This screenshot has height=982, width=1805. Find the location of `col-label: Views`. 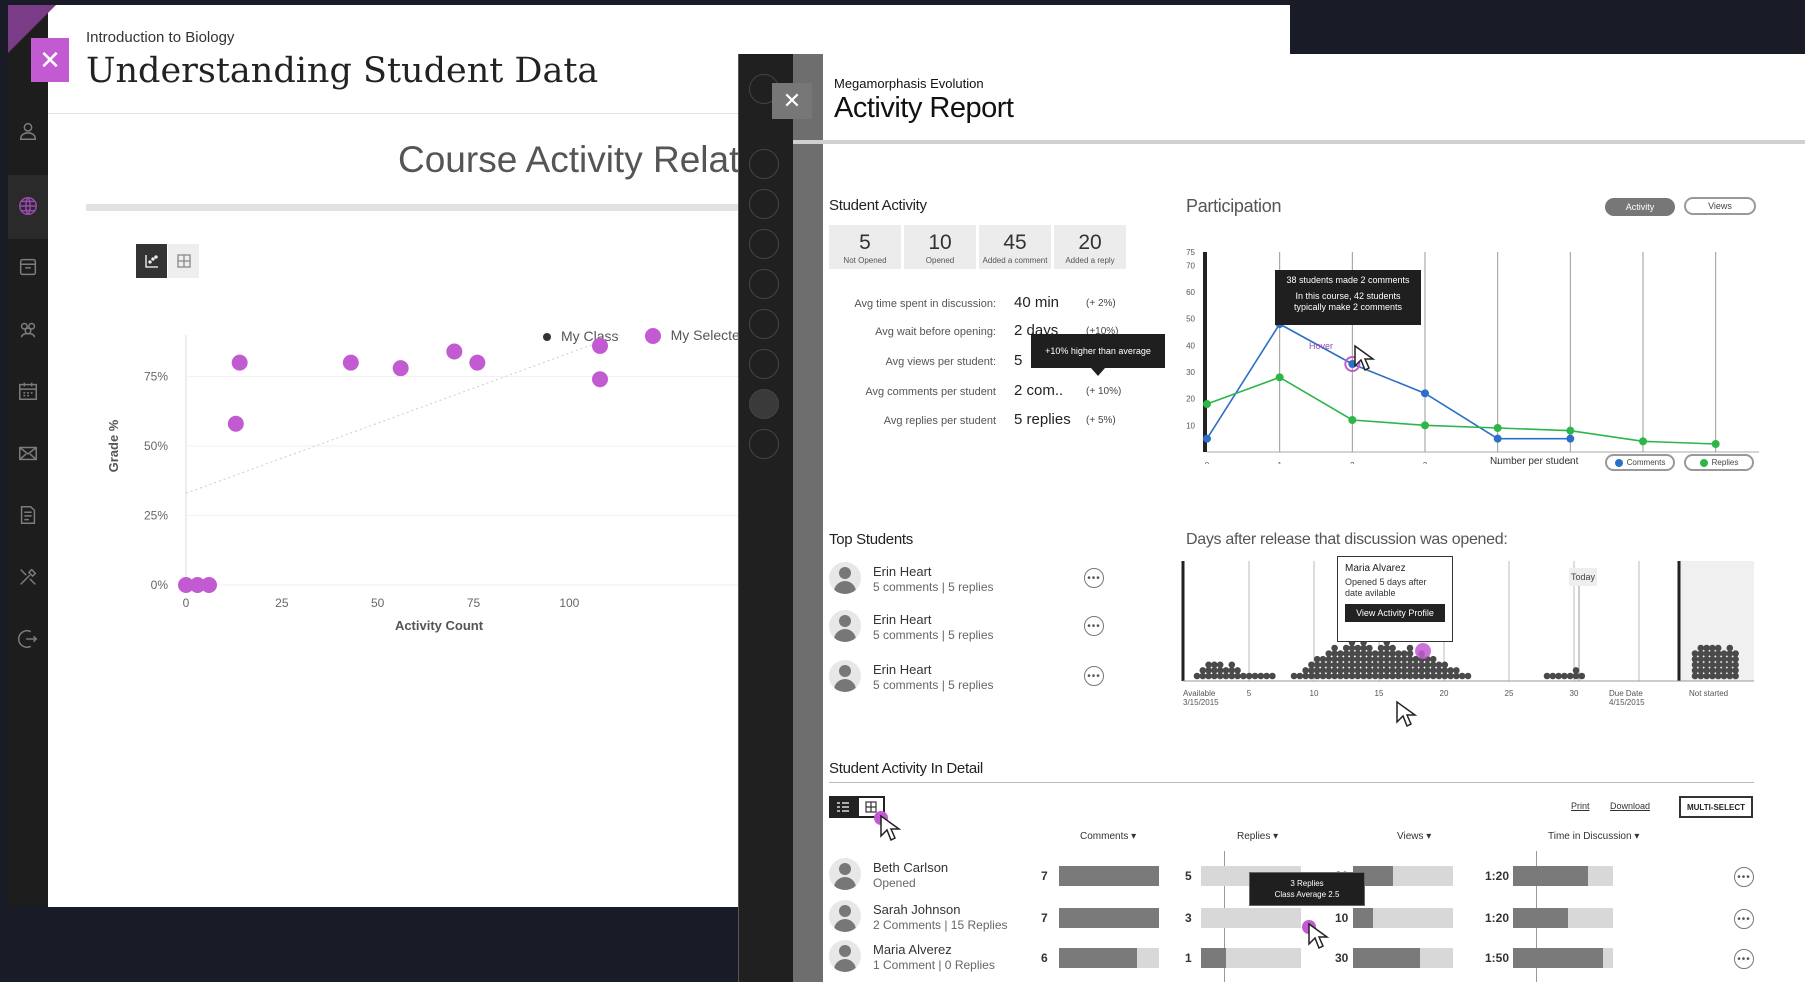

col-label: Views is located at coordinates (1410, 836).